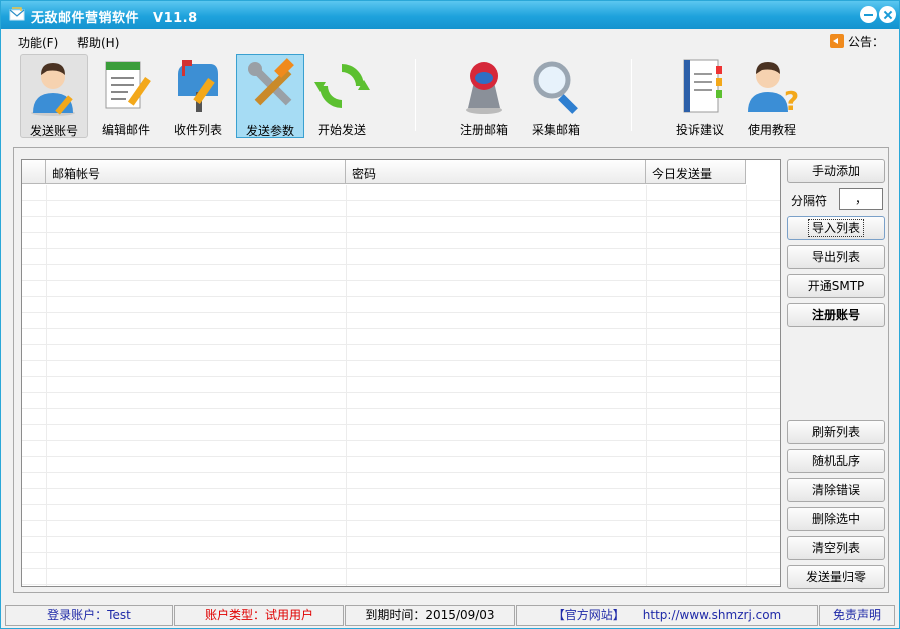 Image resolution: width=900 pixels, height=629 pixels. I want to click on status-login: 登录账户：Test, so click(89, 615).